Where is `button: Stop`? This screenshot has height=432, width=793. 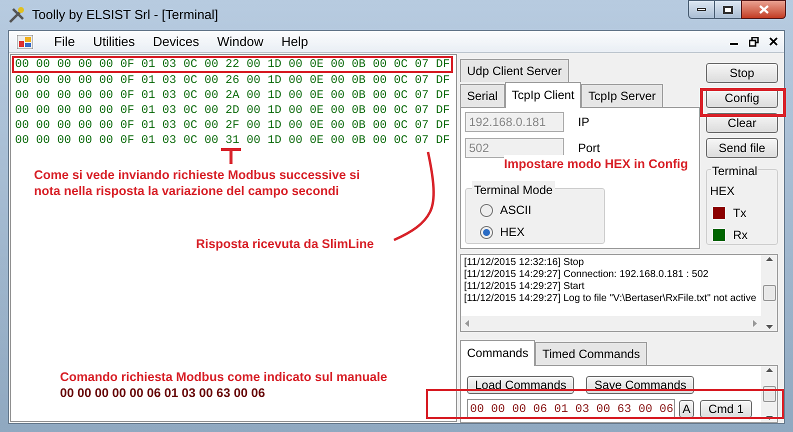 button: Stop is located at coordinates (742, 73).